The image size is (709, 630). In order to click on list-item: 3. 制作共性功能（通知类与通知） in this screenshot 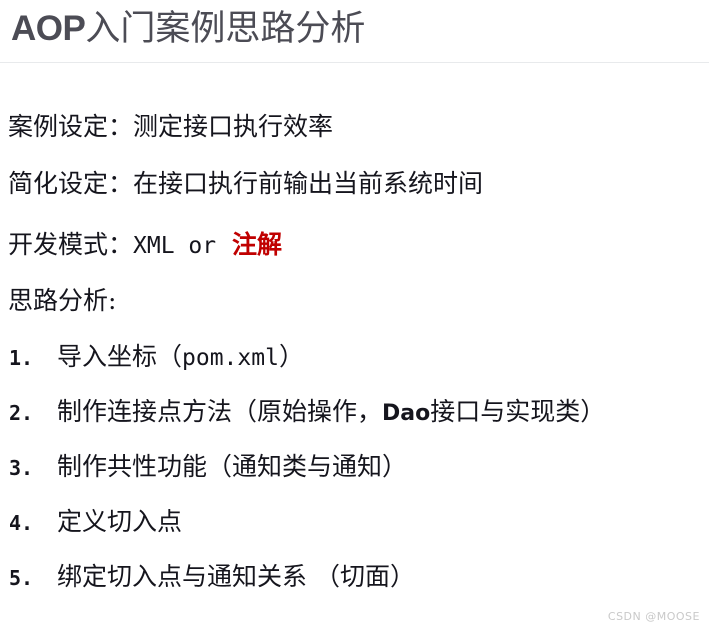, I will do `click(354, 477)`.